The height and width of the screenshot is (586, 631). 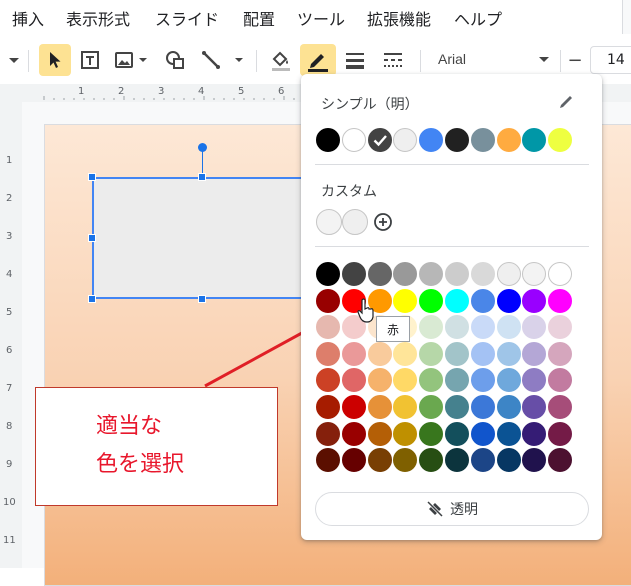 I want to click on transparent-button: 透明, so click(x=452, y=509).